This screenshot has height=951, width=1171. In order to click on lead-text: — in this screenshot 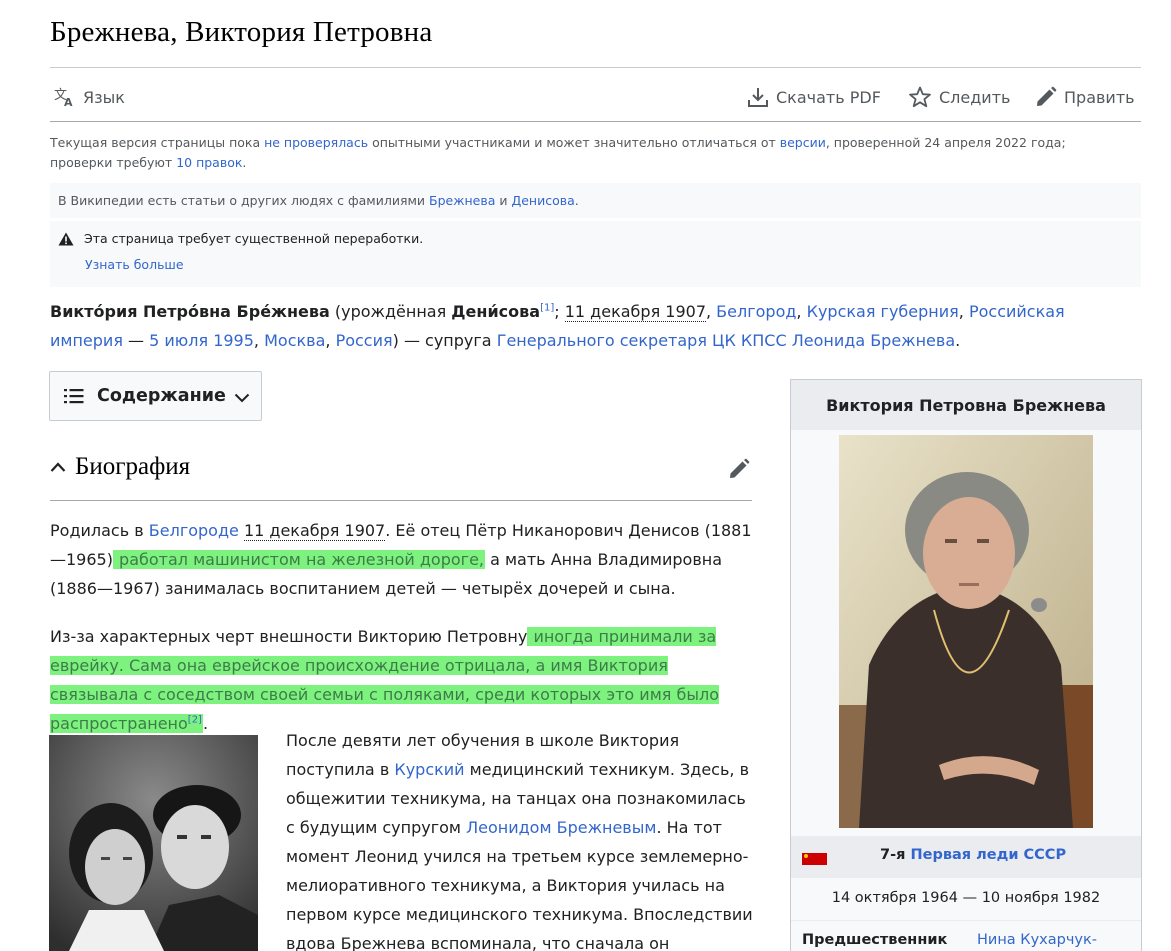, I will do `click(136, 340)`.